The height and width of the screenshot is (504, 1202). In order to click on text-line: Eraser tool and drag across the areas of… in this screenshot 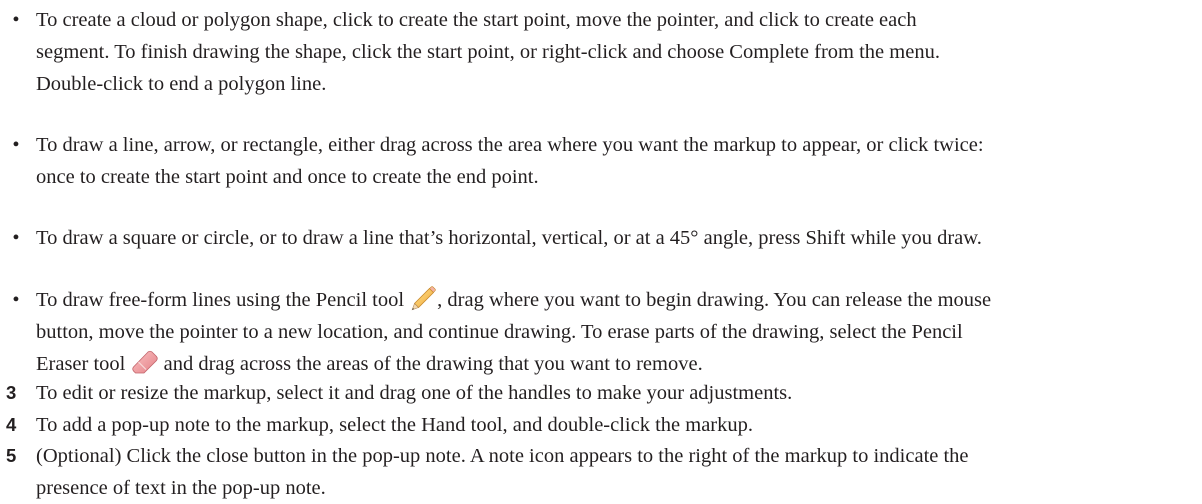, I will do `click(616, 364)`.